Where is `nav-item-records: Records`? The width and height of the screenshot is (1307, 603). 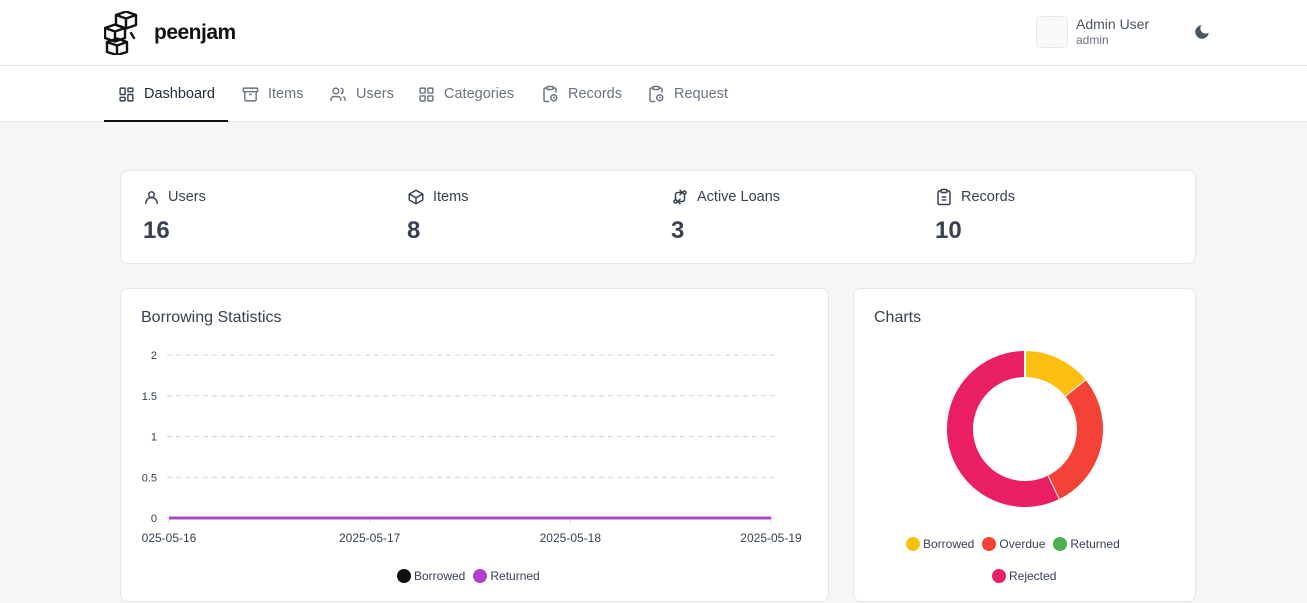
nav-item-records: Records is located at coordinates (581, 94).